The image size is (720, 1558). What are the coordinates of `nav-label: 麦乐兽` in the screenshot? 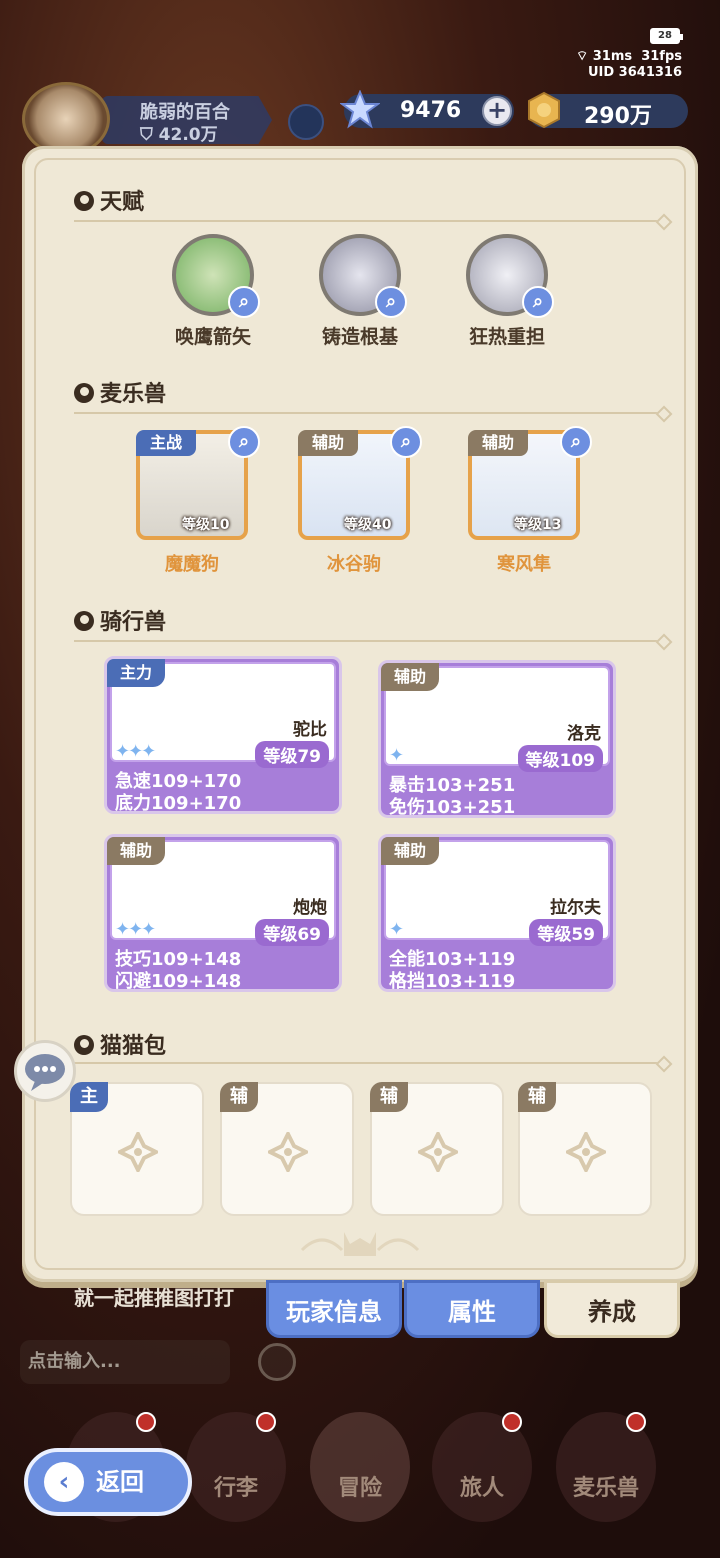 It's located at (605, 1488).